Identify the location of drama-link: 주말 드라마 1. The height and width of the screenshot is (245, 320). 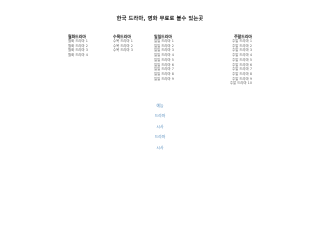
(241, 41).